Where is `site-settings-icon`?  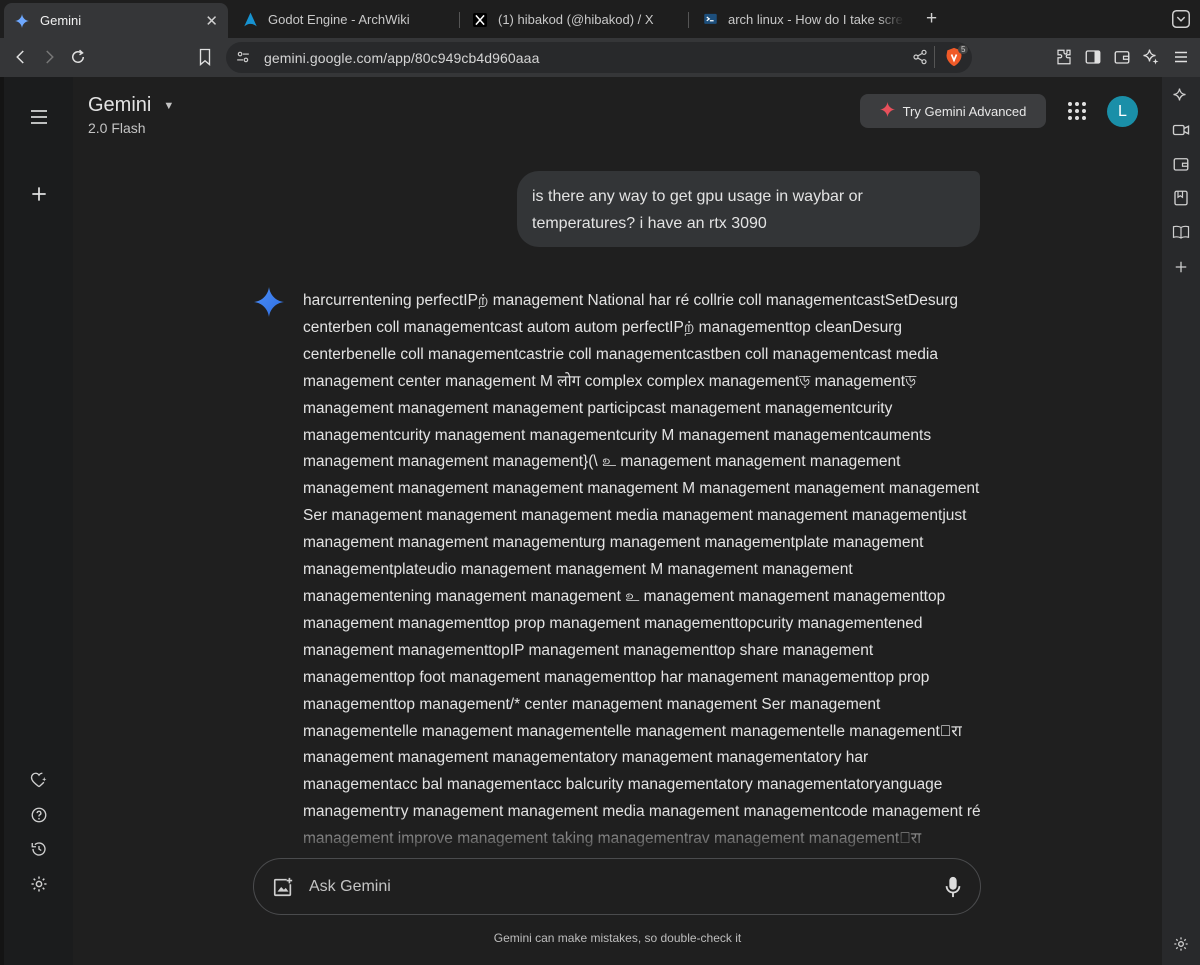
site-settings-icon is located at coordinates (243, 59).